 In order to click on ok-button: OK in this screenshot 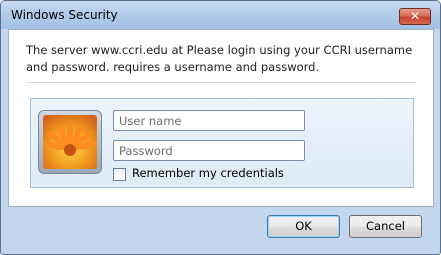, I will do `click(303, 226)`.